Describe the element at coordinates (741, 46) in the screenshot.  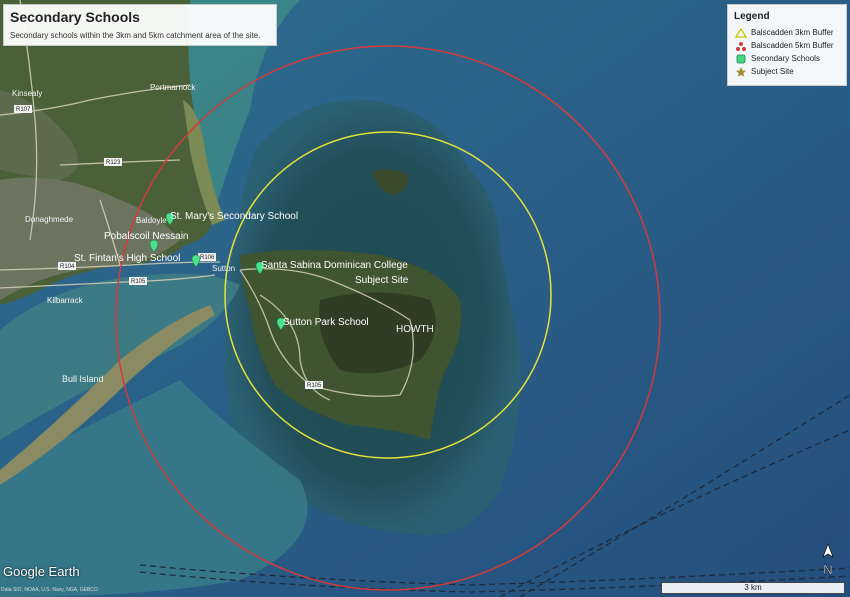
I see `buffer-5km-symbol-icon` at that location.